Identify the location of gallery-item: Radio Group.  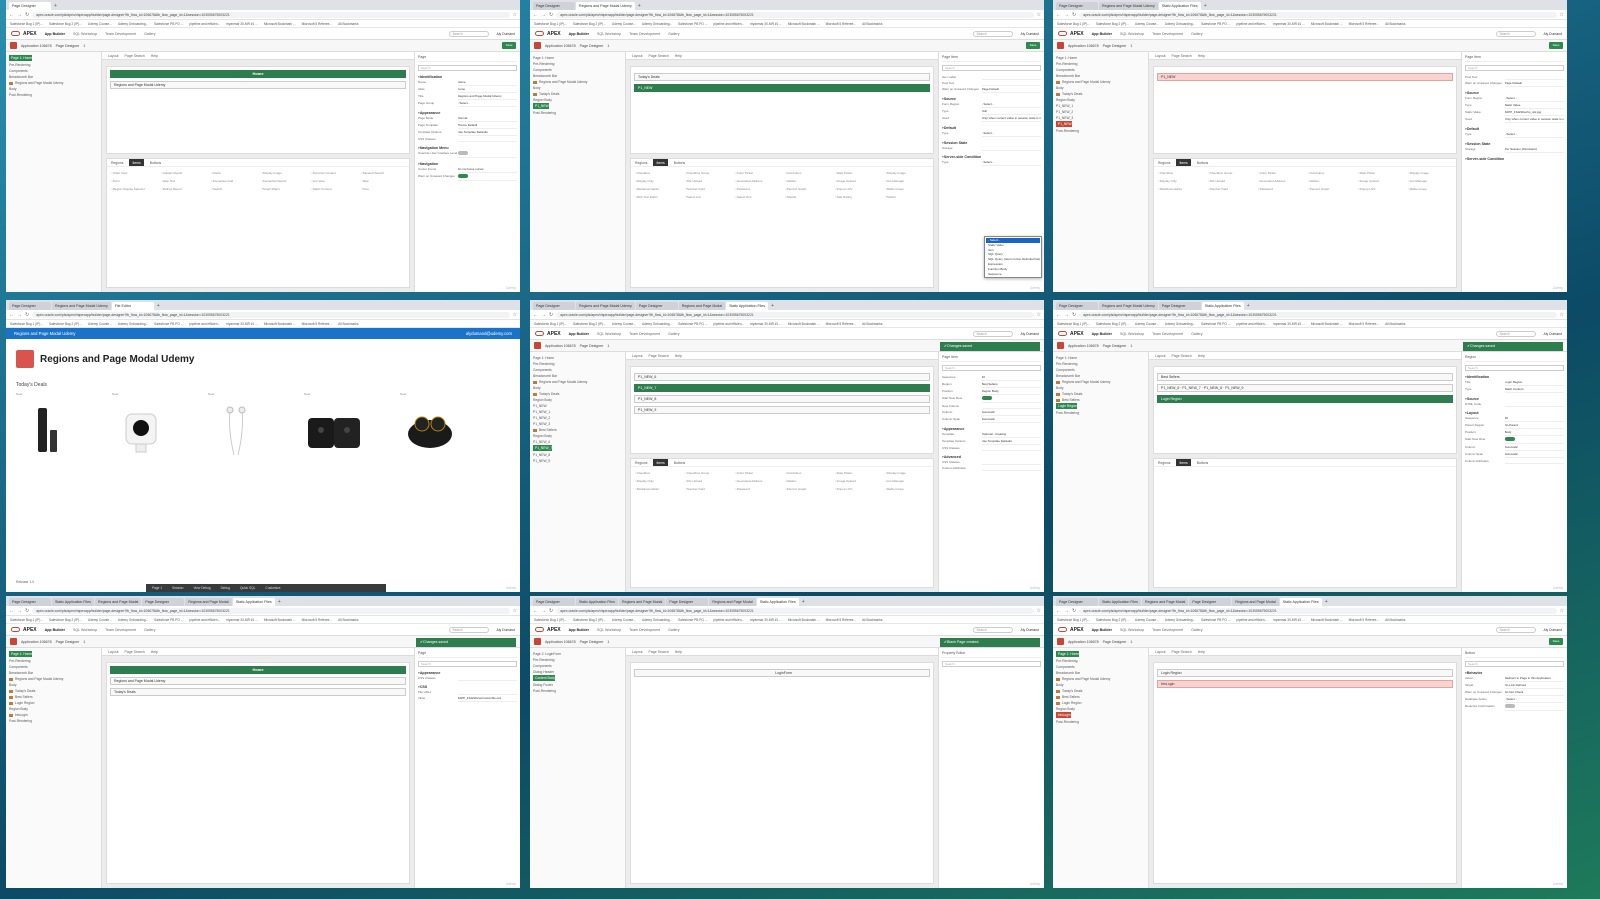
(907, 189).